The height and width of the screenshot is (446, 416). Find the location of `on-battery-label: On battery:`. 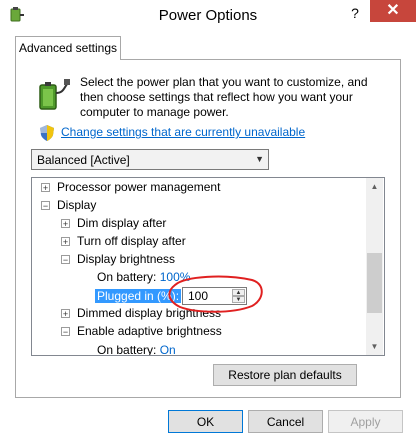

on-battery-label: On battery: is located at coordinates (127, 277).